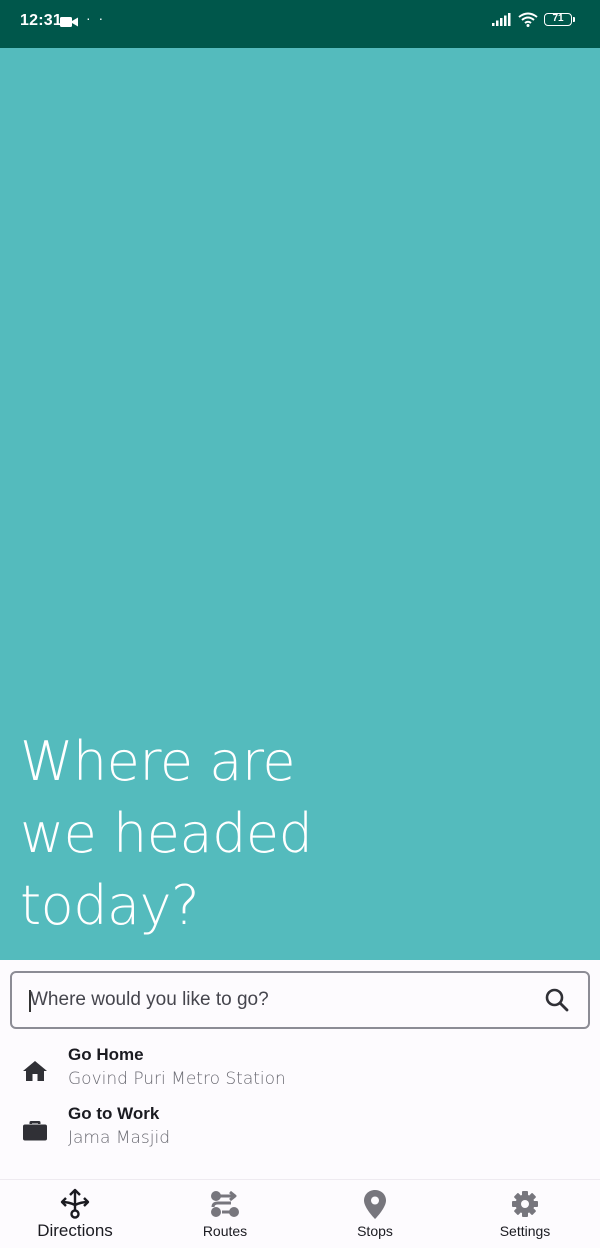  What do you see at coordinates (528, 22) in the screenshot?
I see `wifi-icon` at bounding box center [528, 22].